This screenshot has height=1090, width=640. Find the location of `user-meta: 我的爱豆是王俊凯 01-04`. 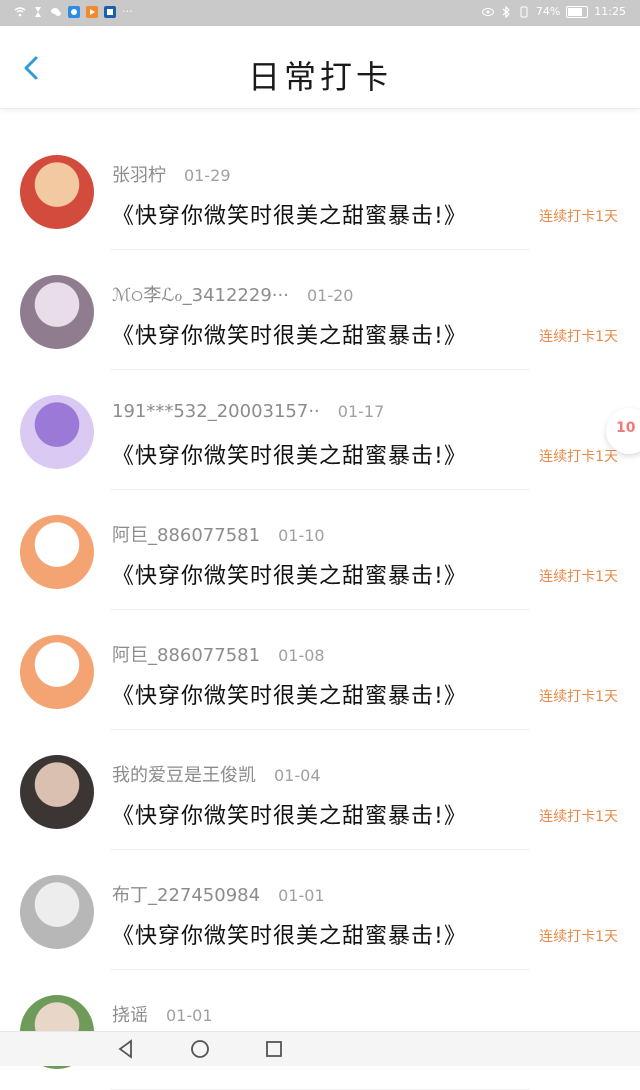

user-meta: 我的爱豆是王俊凯 01-04 is located at coordinates (216, 774).